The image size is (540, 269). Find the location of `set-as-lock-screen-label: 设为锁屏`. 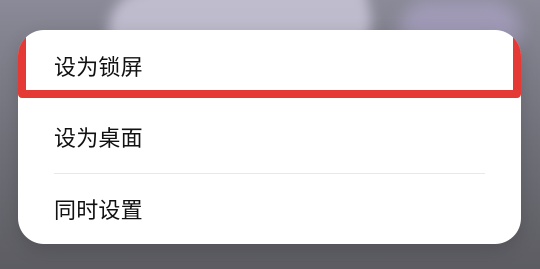

set-as-lock-screen-label: 设为锁屏 is located at coordinates (98, 68).